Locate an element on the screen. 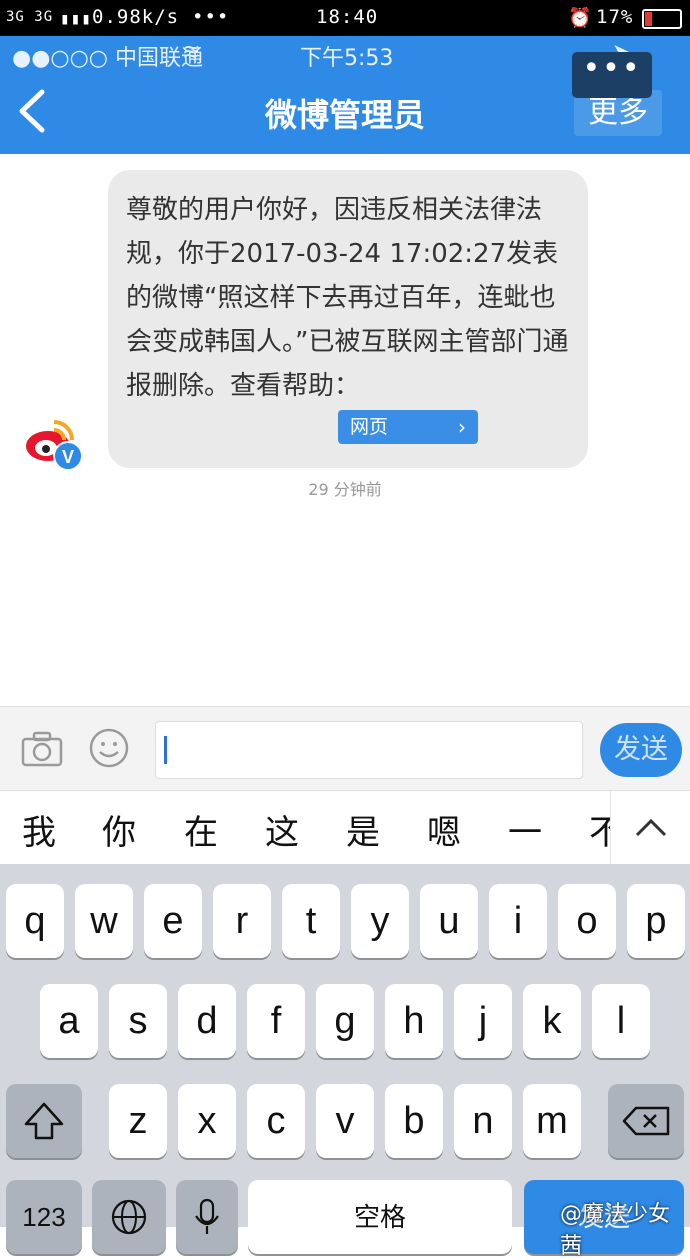 The image size is (690, 1260). shift-icon is located at coordinates (44, 1121).